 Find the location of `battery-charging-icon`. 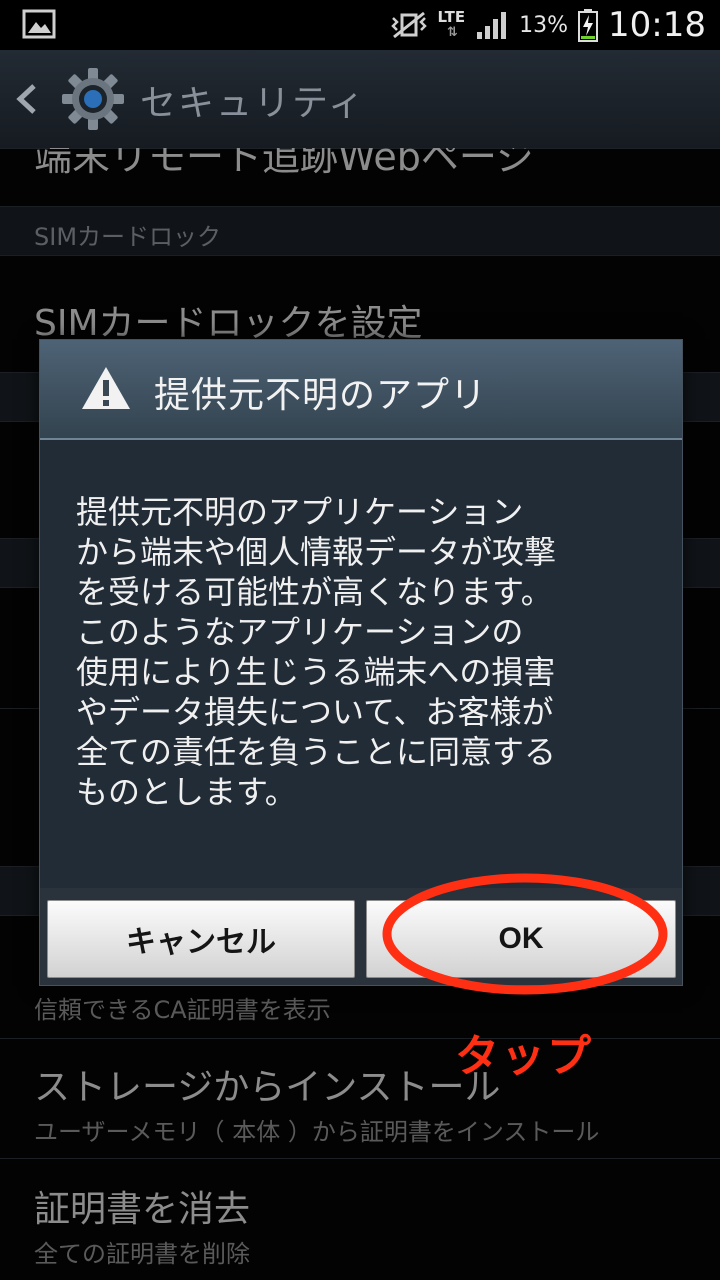

battery-charging-icon is located at coordinates (588, 25).